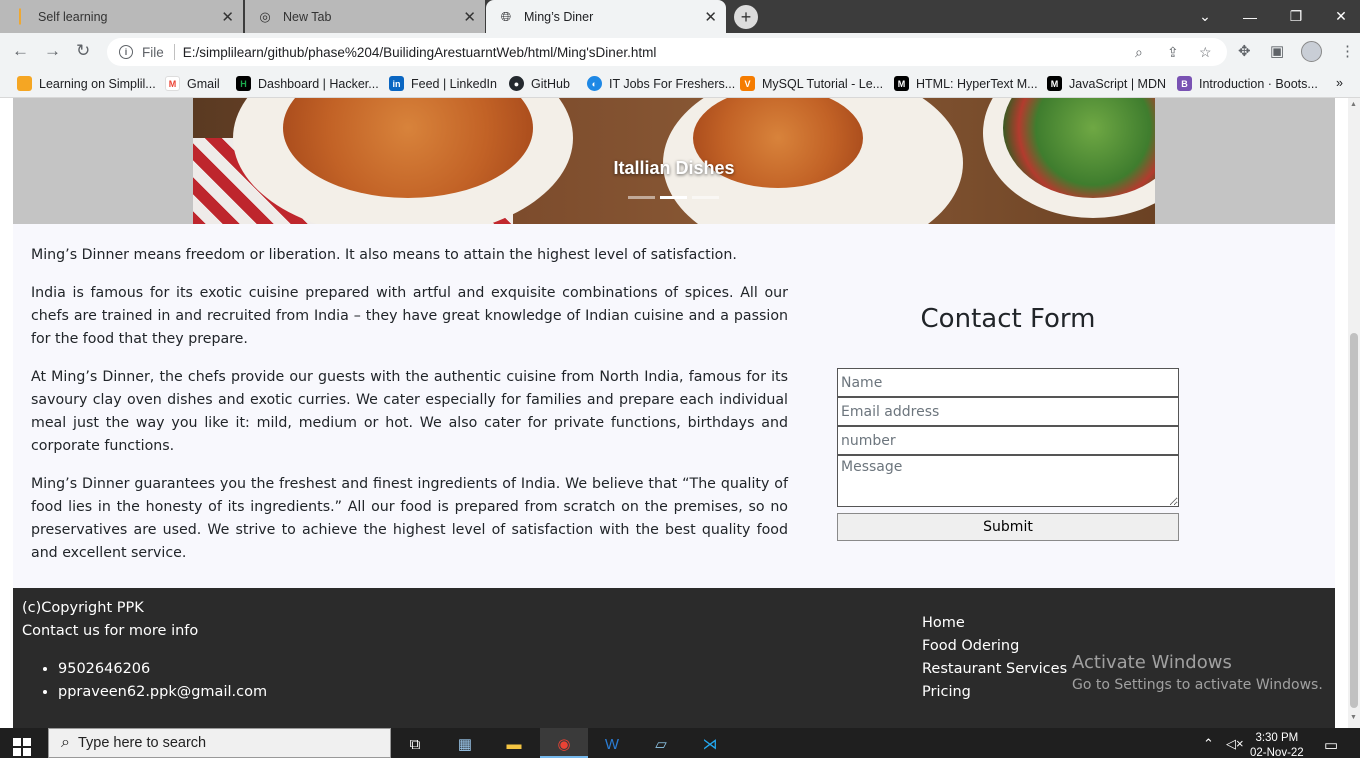 This screenshot has width=1360, height=758. I want to click on notifications-icon: ▭, so click(1331, 745).